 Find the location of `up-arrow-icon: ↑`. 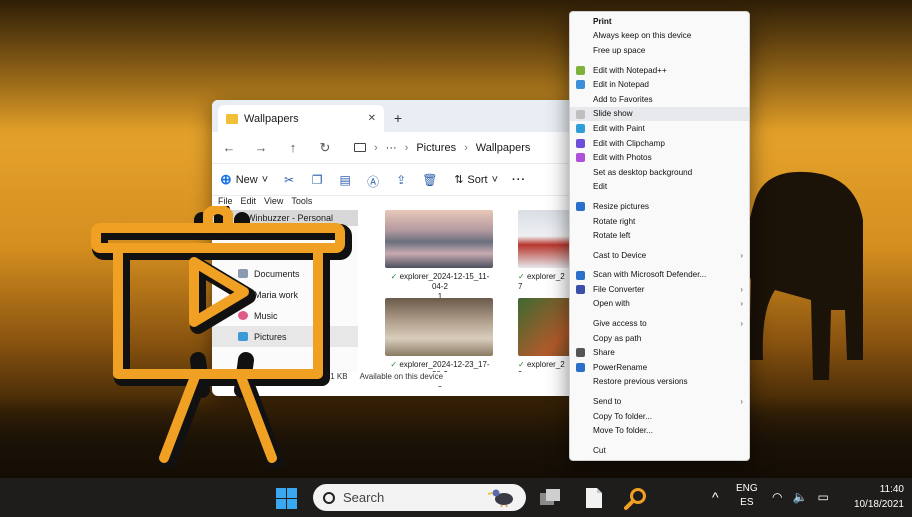

up-arrow-icon: ↑ is located at coordinates (293, 147).